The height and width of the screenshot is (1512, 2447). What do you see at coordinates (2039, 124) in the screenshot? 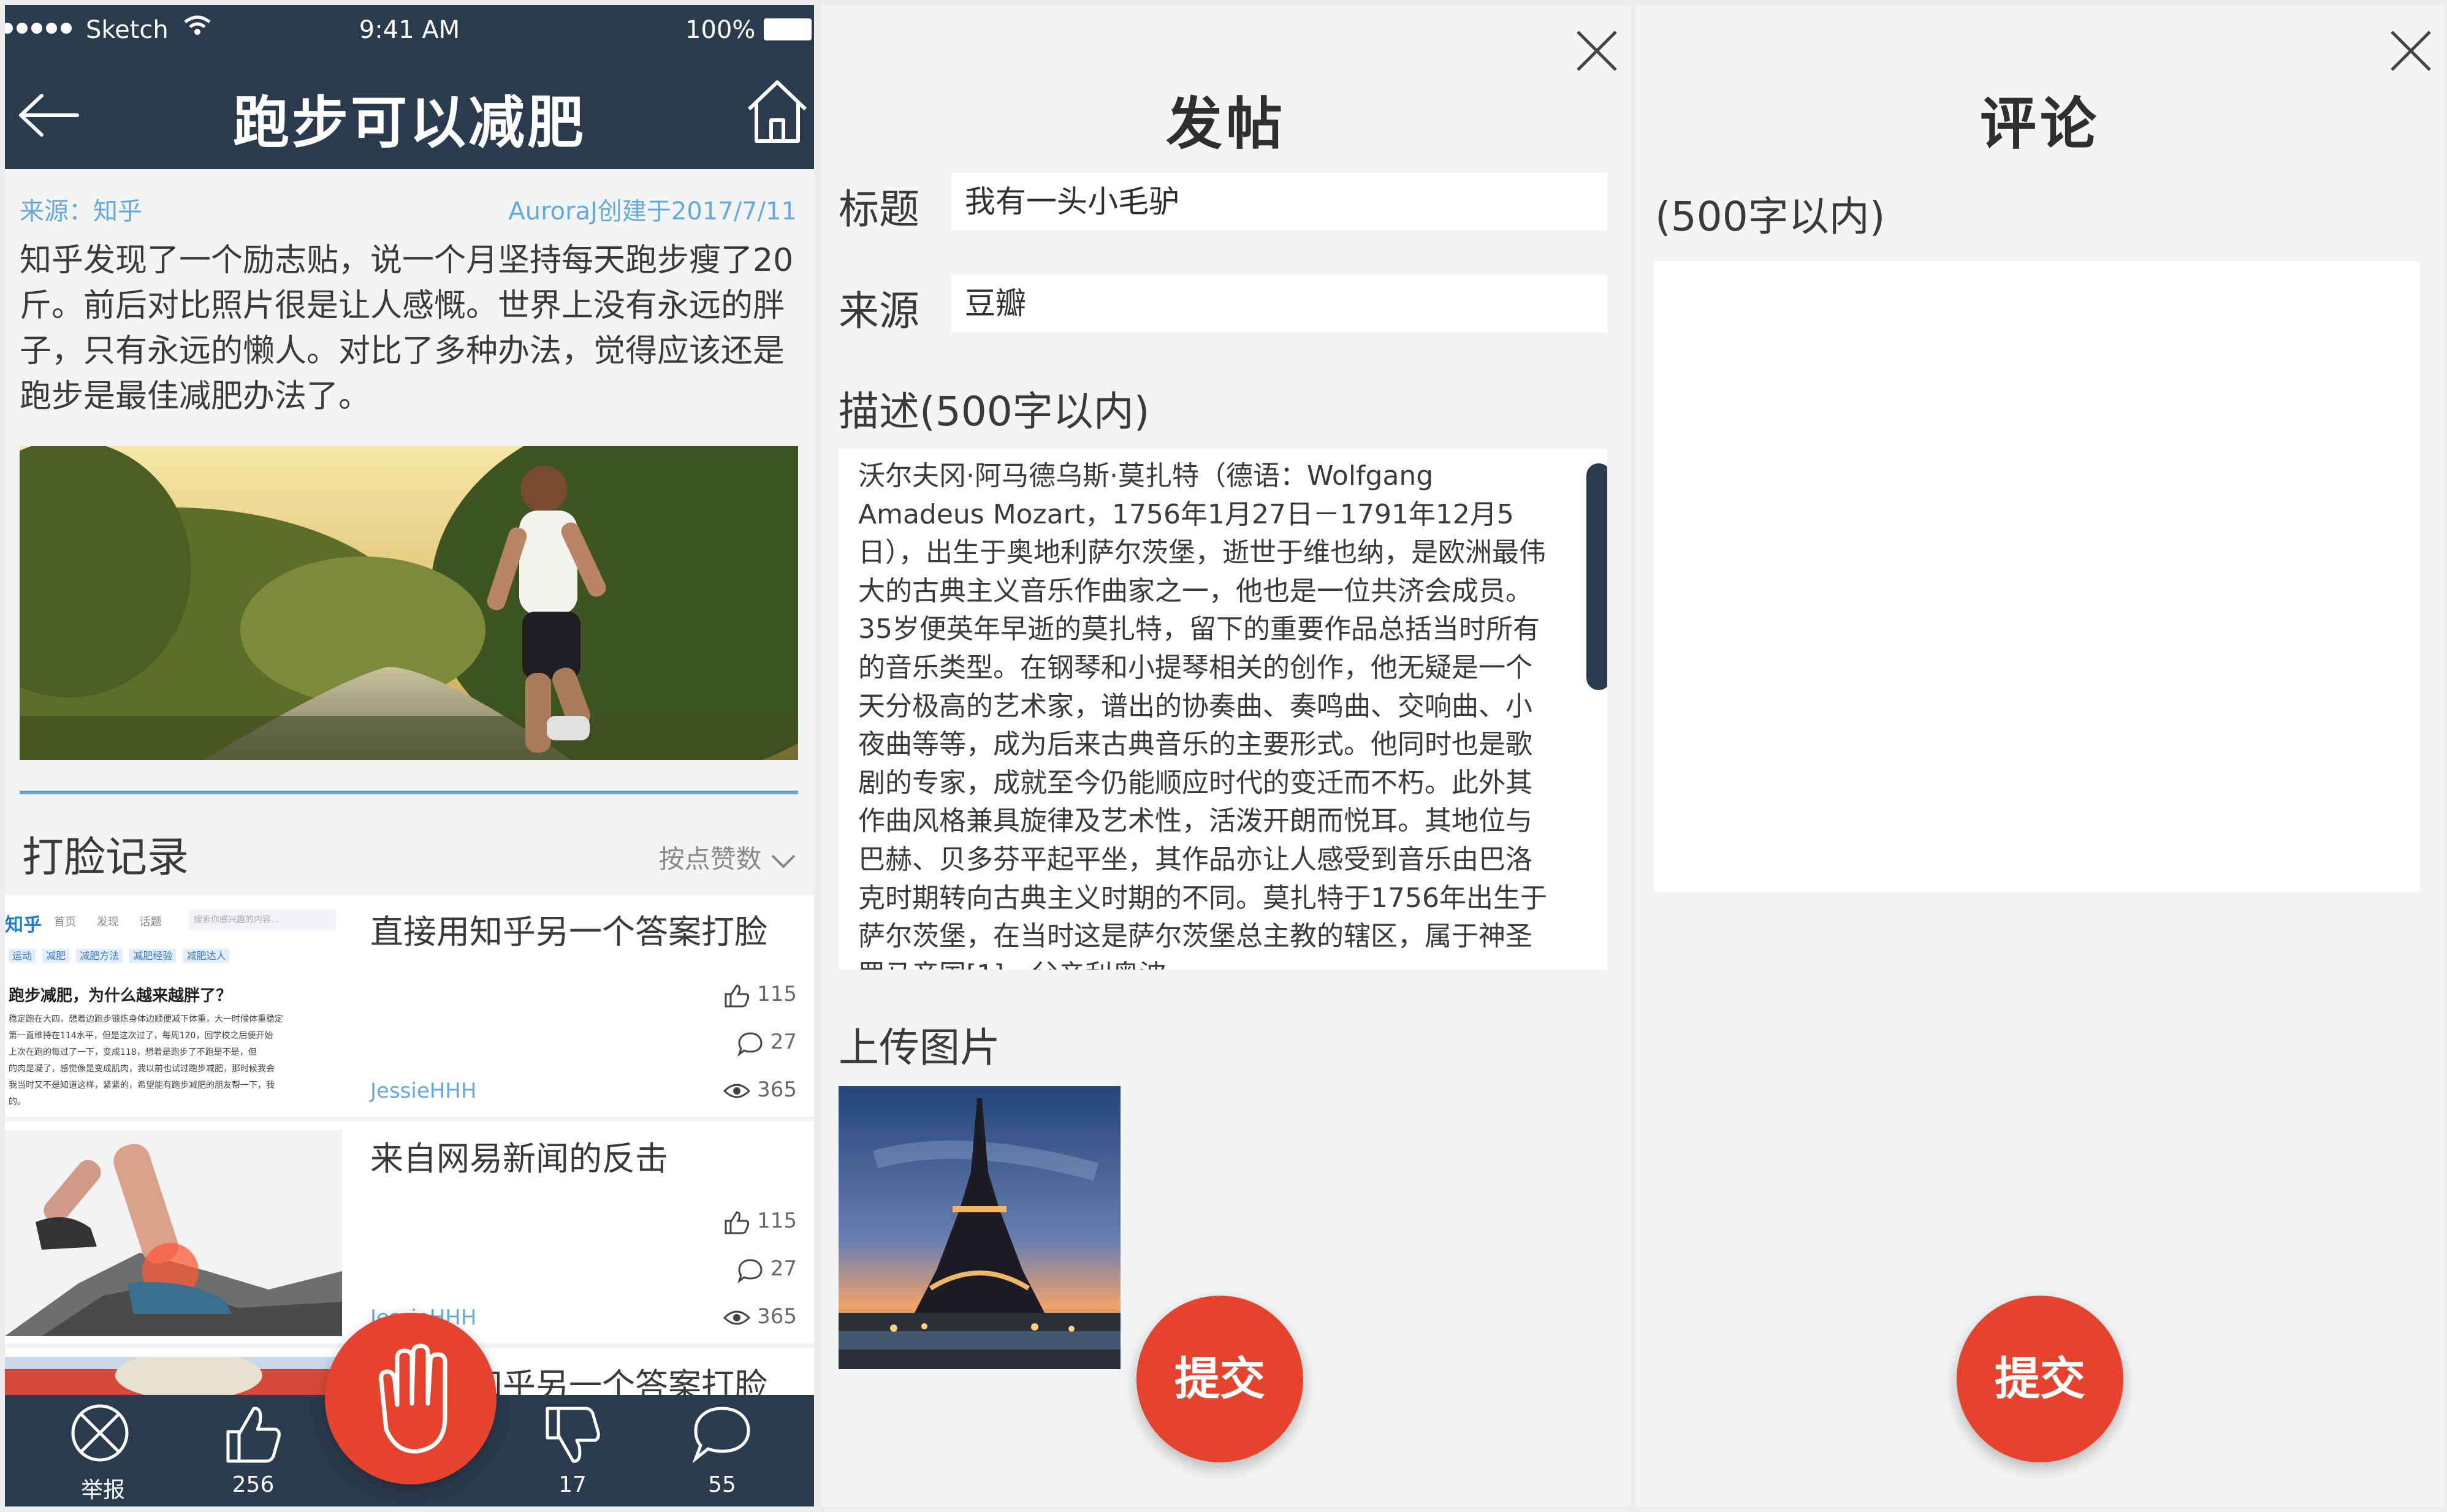
I see `comment-title: 评论` at bounding box center [2039, 124].